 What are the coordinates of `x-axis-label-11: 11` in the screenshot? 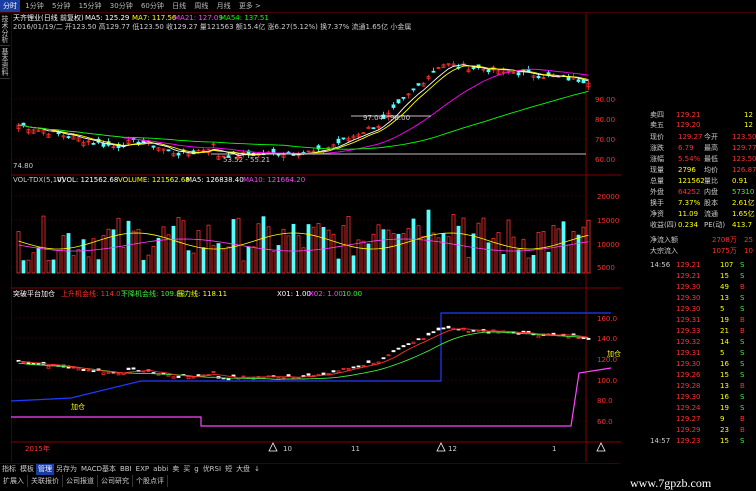 It's located at (355, 449).